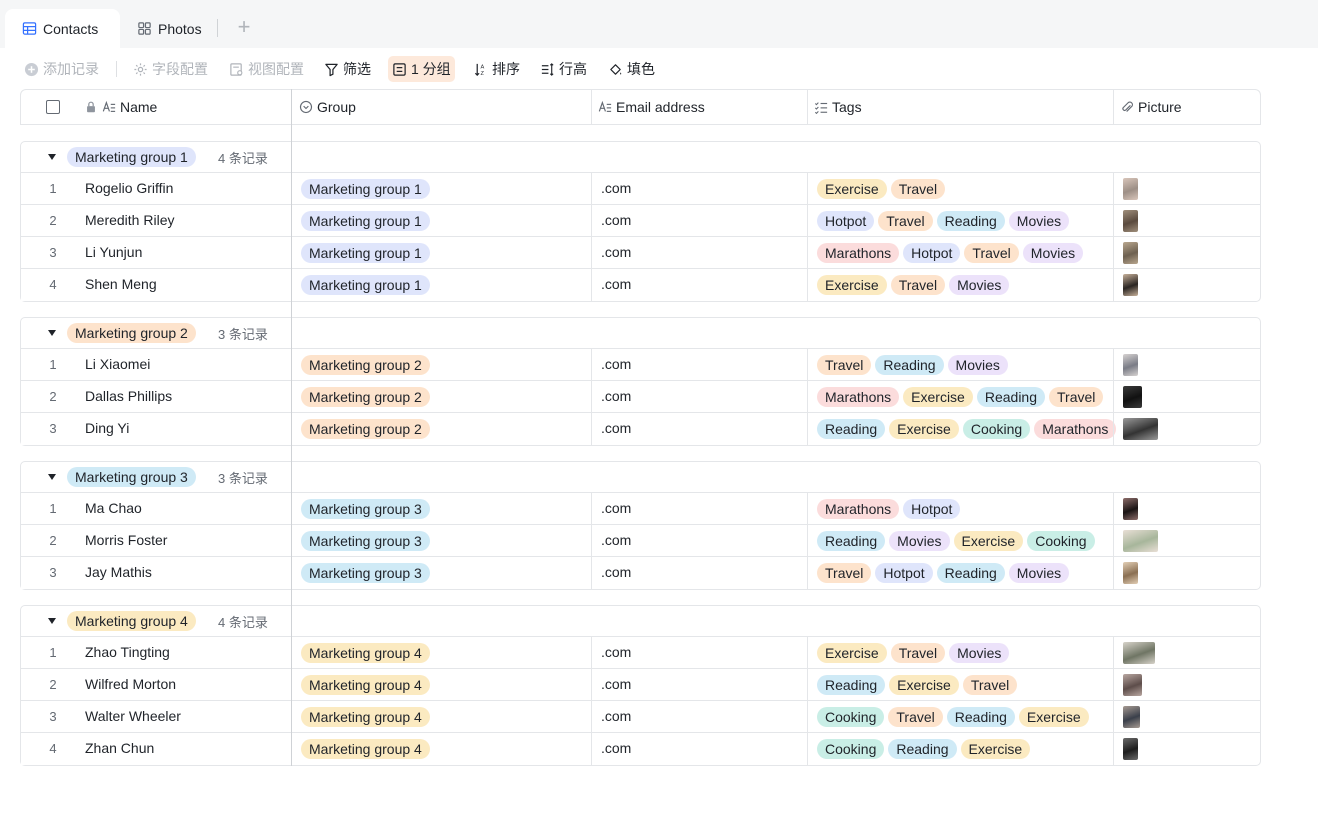 The width and height of the screenshot is (1318, 816). I want to click on group-header: Marketing group 3 3 条记录, so click(640, 477).